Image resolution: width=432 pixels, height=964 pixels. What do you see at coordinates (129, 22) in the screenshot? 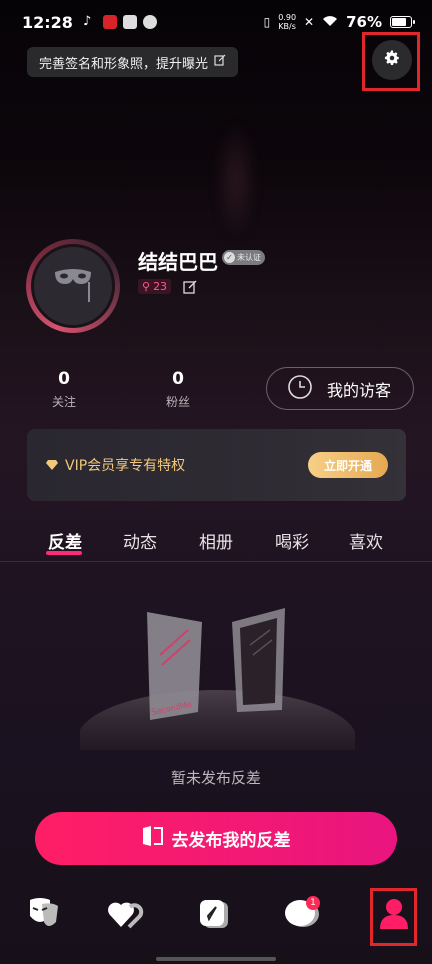
I see `store-app-icon` at bounding box center [129, 22].